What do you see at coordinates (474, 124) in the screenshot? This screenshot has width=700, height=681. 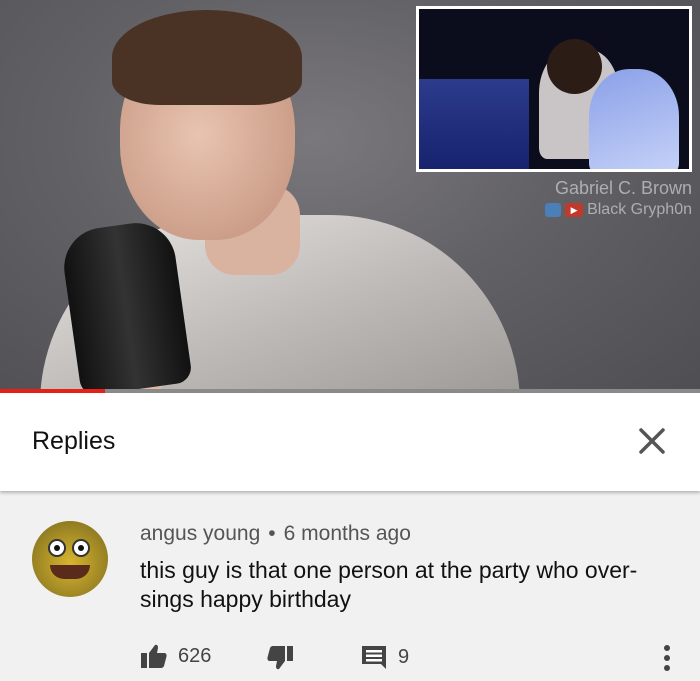 I see `pip-stage-light` at bounding box center [474, 124].